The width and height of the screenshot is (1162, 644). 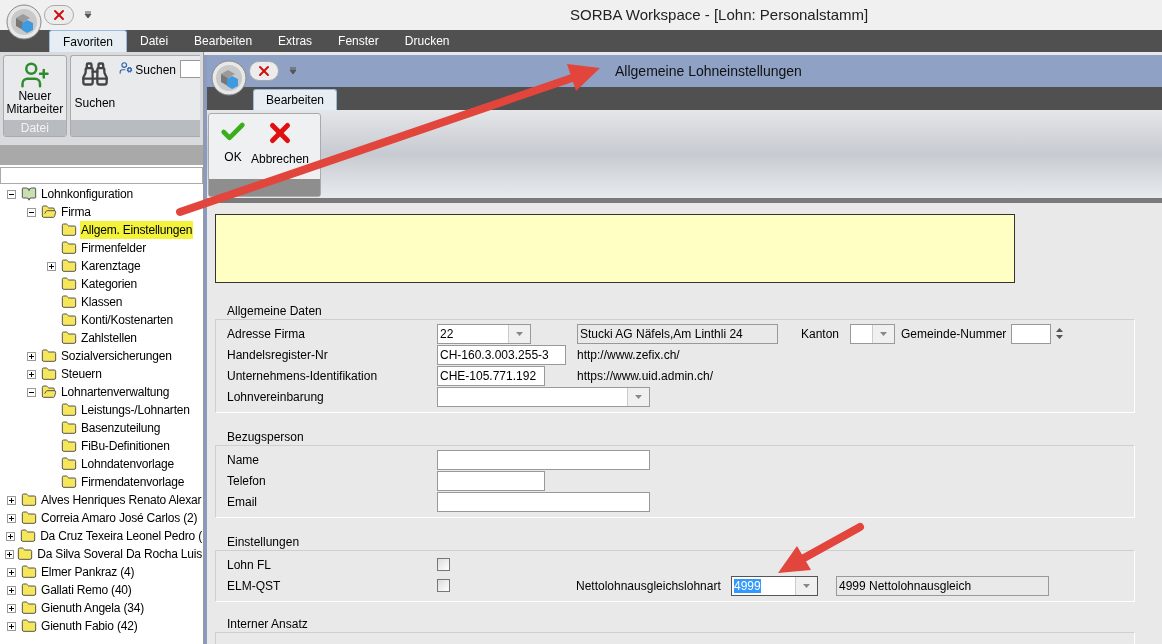 I want to click on menu-tab: Favoriten, so click(x=88, y=41).